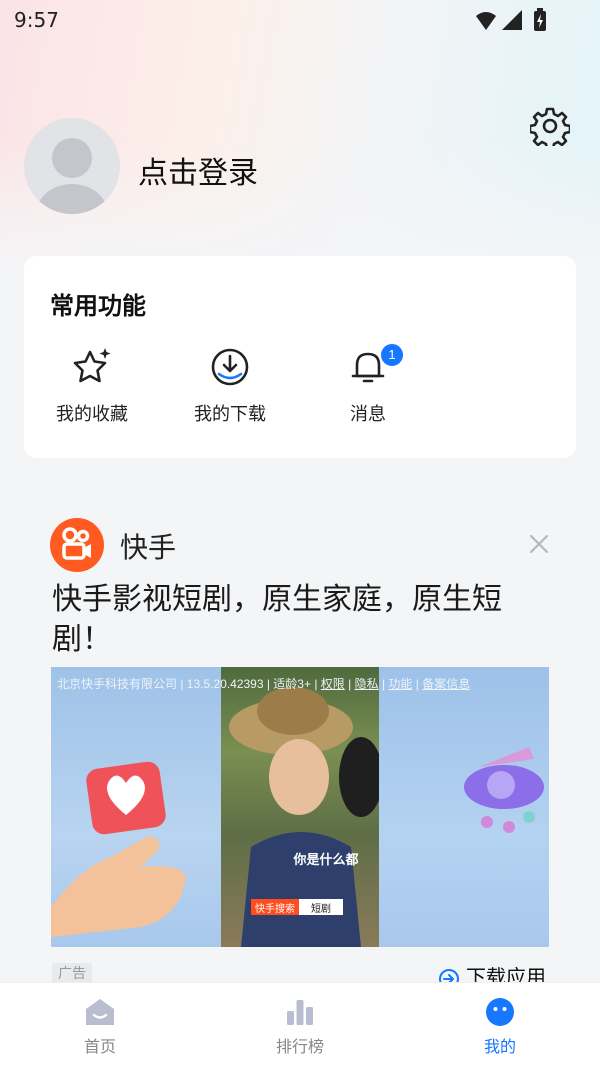 The image size is (600, 1067). I want to click on messages-label: 消息, so click(368, 414).